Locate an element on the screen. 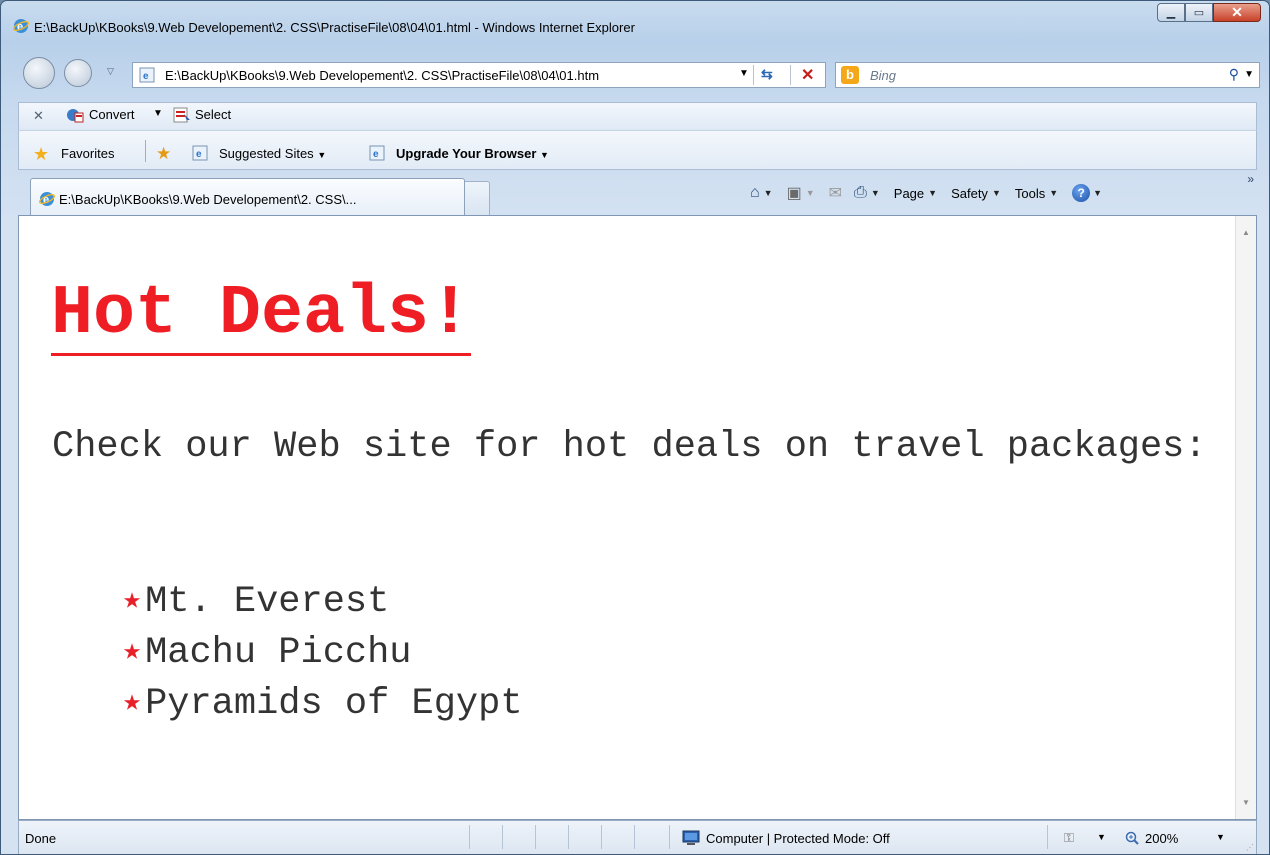  resize-grip-icon: ⋰ is located at coordinates (1250, 847).